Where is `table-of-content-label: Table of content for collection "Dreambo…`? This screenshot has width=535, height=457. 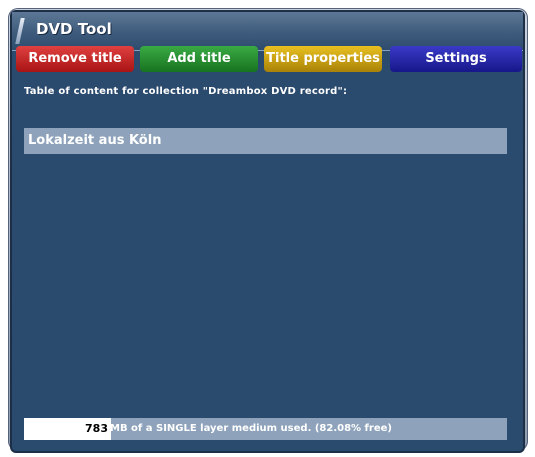 table-of-content-label: Table of content for collection "Dreambo… is located at coordinates (186, 91).